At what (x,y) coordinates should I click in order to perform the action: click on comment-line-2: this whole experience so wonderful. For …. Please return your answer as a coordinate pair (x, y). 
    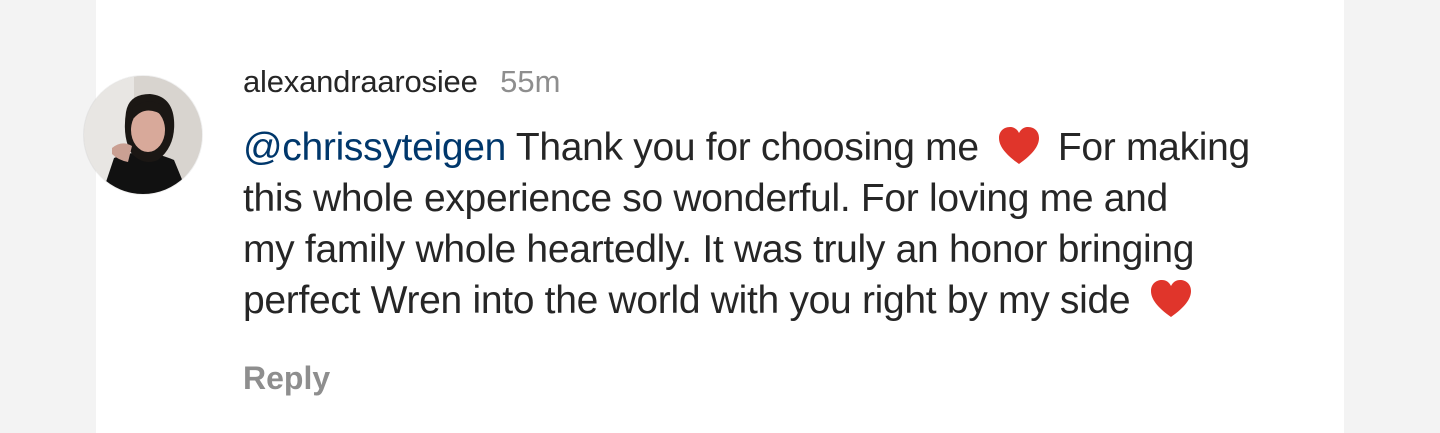
    Looking at the image, I should click on (705, 198).